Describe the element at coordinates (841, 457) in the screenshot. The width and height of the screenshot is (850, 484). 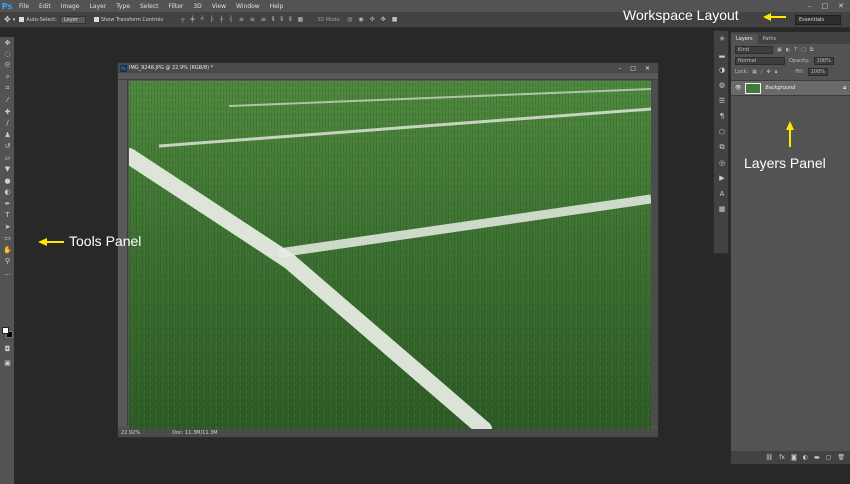
I see `delete-layer-icon: 🗑︎` at that location.